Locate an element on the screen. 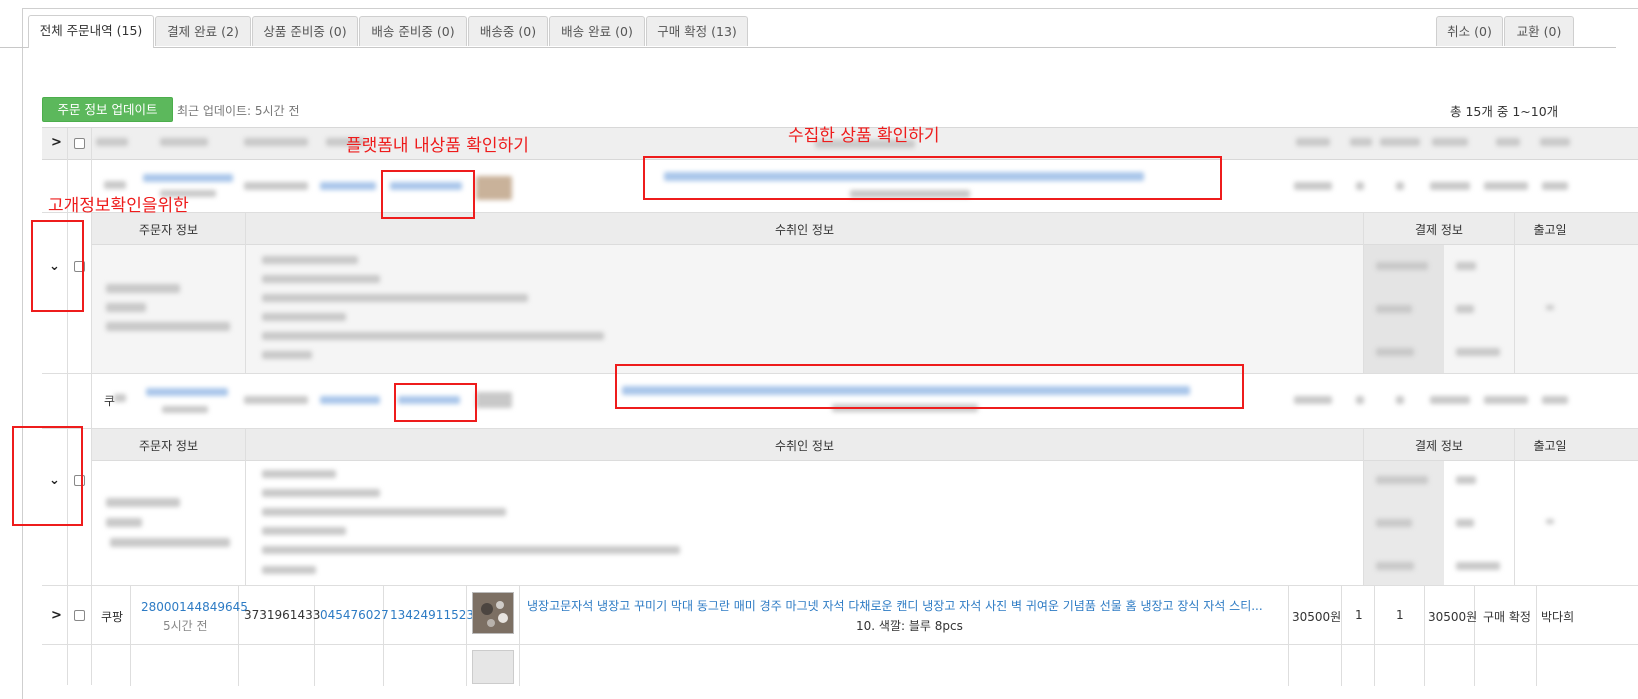 This screenshot has width=1638, height=699. quantity-ordered: 1 is located at coordinates (1359, 615).